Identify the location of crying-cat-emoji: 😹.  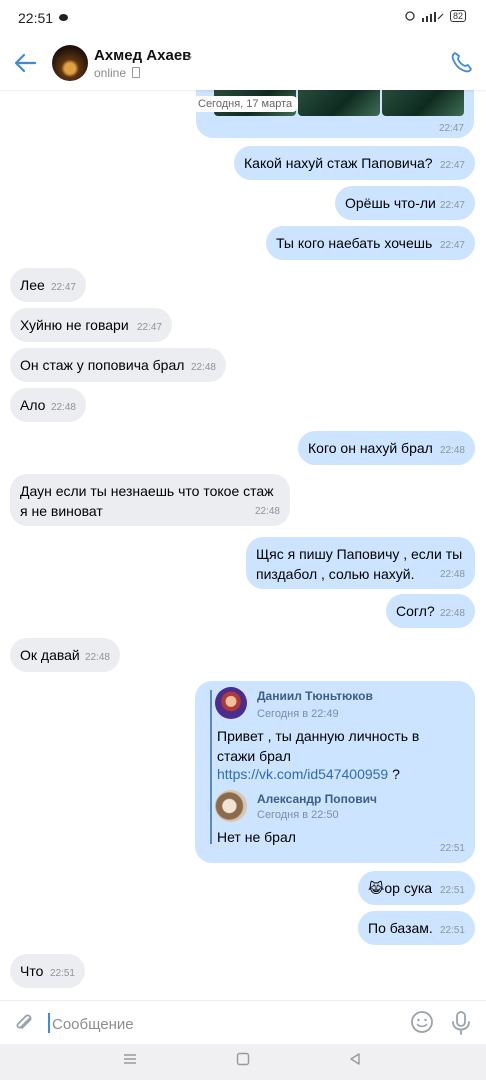
(376, 888).